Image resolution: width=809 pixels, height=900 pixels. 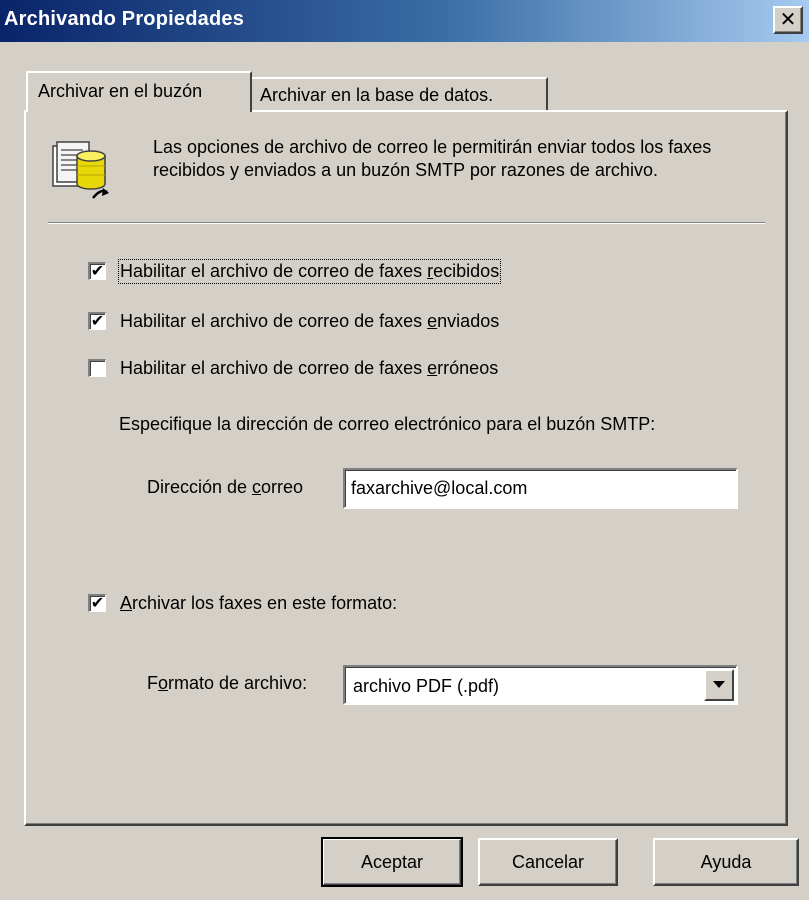 What do you see at coordinates (548, 862) in the screenshot?
I see `cancel-button: Cancelar` at bounding box center [548, 862].